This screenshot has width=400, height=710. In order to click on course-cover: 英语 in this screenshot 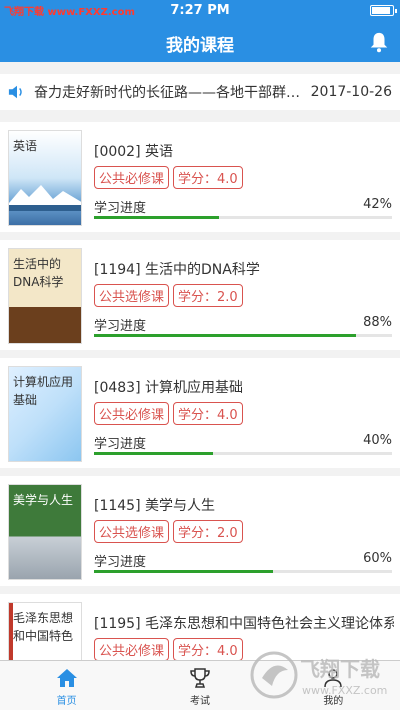, I will do `click(45, 178)`.